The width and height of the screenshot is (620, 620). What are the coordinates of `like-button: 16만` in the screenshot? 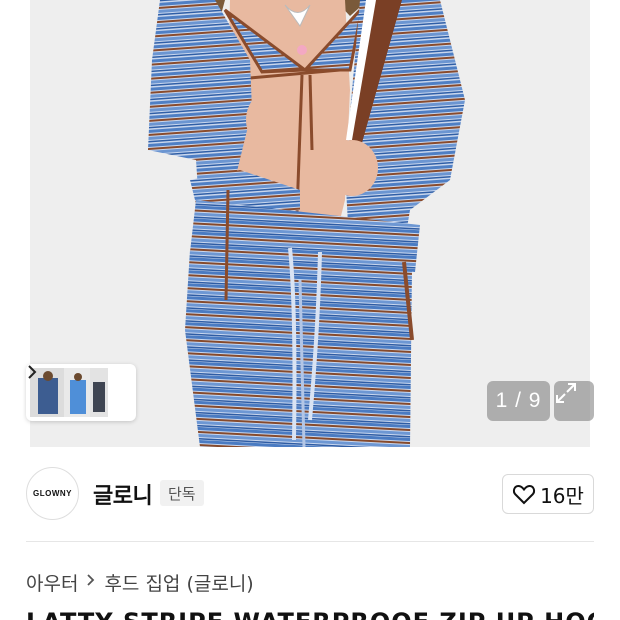 It's located at (548, 494).